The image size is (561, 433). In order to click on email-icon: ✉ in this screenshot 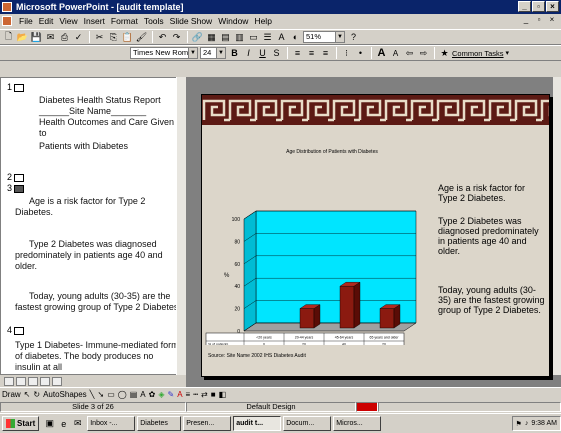, I will do `click(50, 37)`.